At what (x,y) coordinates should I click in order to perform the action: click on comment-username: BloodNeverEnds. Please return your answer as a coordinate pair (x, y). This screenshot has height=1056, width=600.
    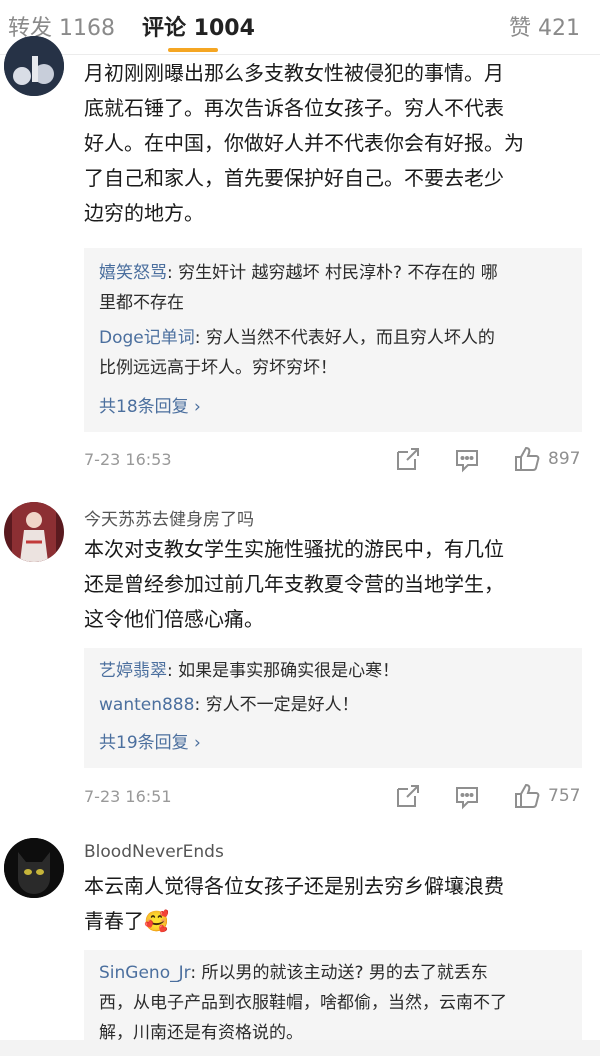
    Looking at the image, I should click on (154, 852).